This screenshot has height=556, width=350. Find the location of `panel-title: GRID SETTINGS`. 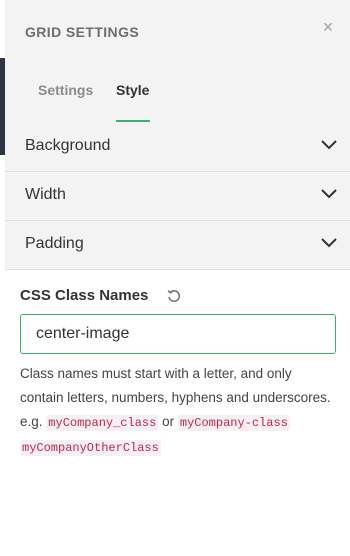

panel-title: GRID SETTINGS is located at coordinates (82, 32).